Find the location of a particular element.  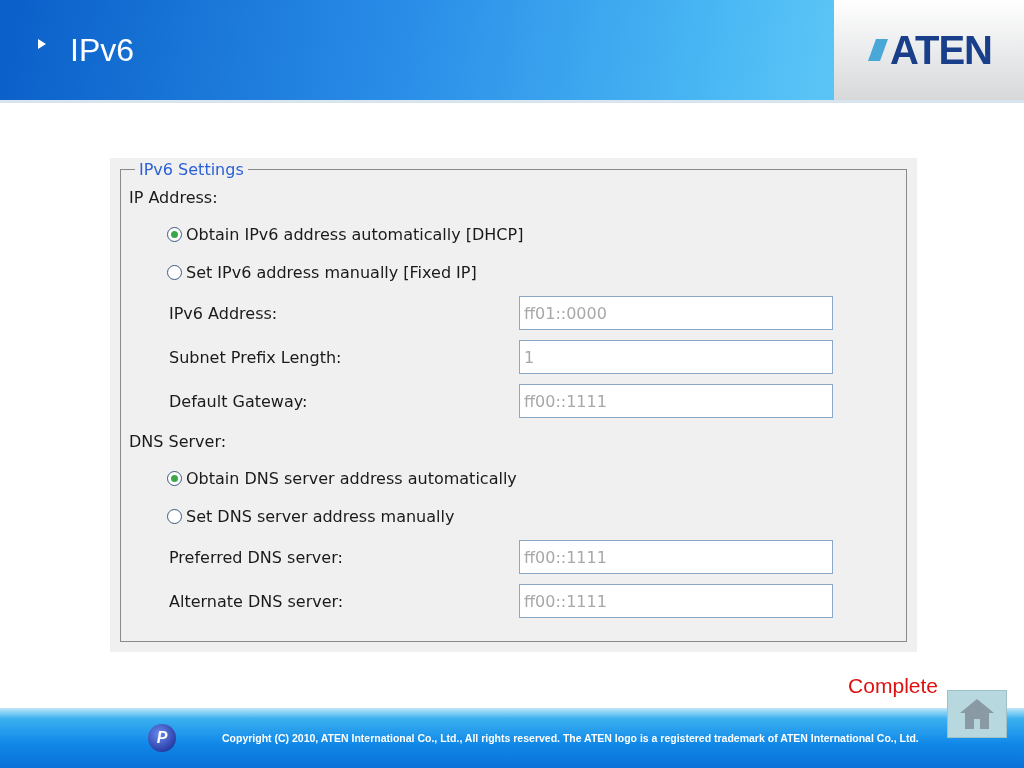

radio-label: Obtain IPv6 address automatically [DHCP] is located at coordinates (355, 234).